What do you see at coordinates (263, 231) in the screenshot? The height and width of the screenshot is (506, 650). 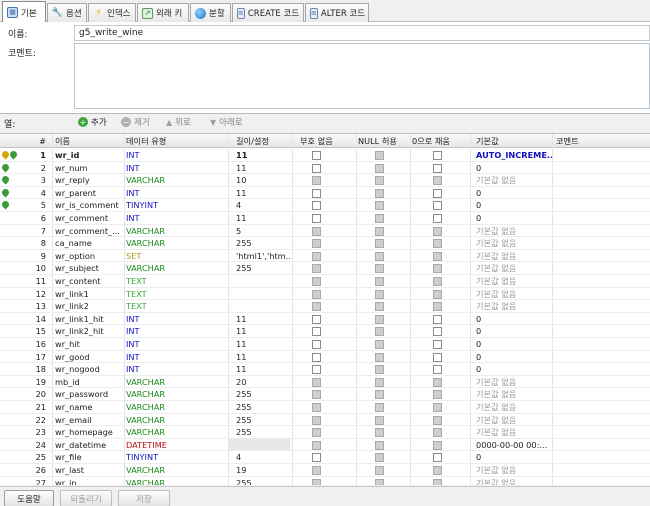 I see `length-cell: 5` at bounding box center [263, 231].